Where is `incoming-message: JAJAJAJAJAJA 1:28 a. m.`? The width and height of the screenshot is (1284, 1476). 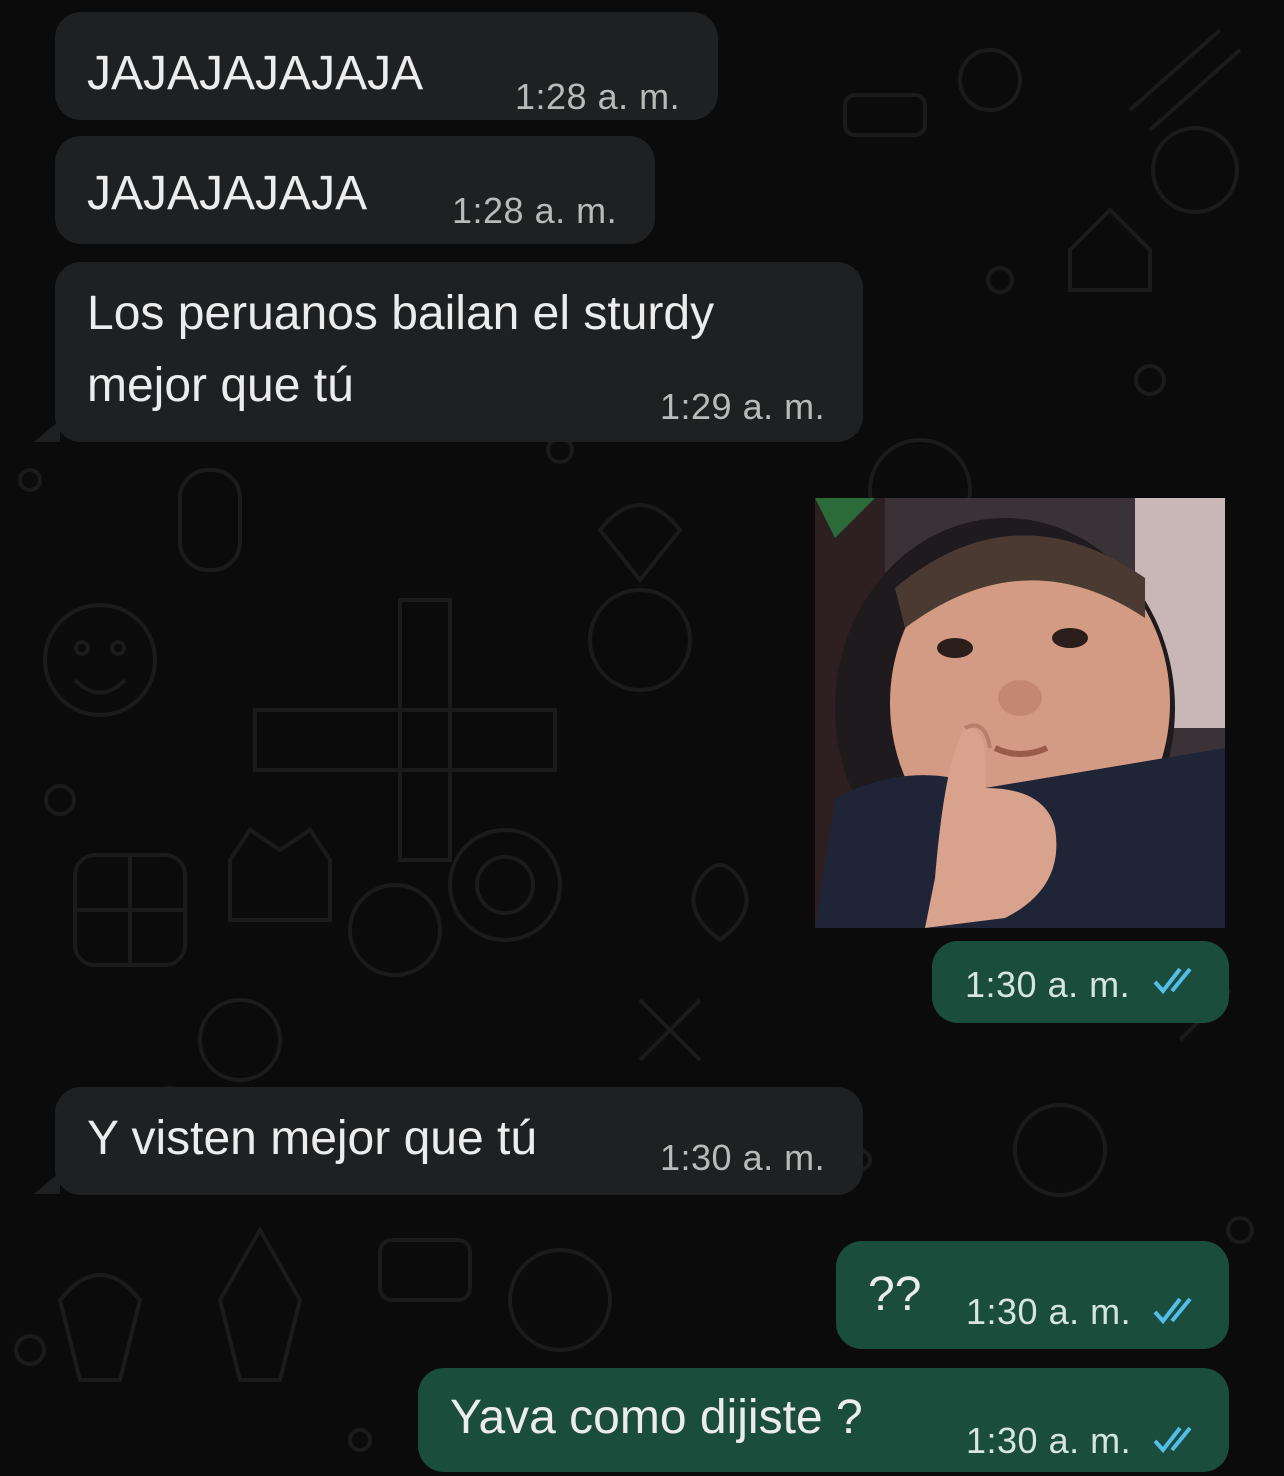 incoming-message: JAJAJAJAJAJA 1:28 a. m. is located at coordinates (386, 66).